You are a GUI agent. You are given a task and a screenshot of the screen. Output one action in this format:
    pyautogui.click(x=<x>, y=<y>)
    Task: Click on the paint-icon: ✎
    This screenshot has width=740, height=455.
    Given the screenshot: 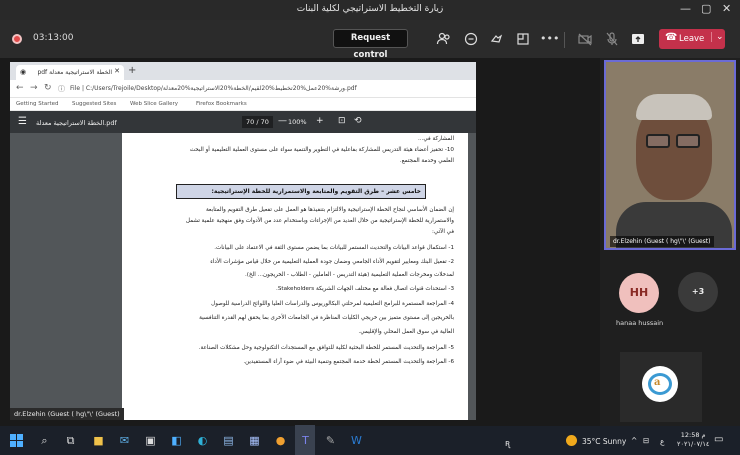 What is the action you would take?
    pyautogui.click(x=330, y=440)
    